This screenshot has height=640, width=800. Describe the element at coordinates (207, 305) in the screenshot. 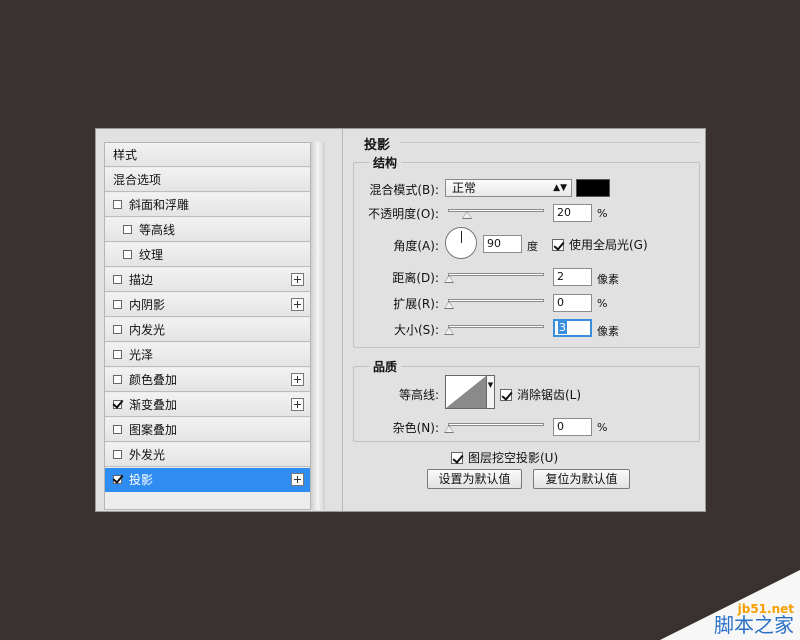

I see `style-item: 内阴影` at that location.